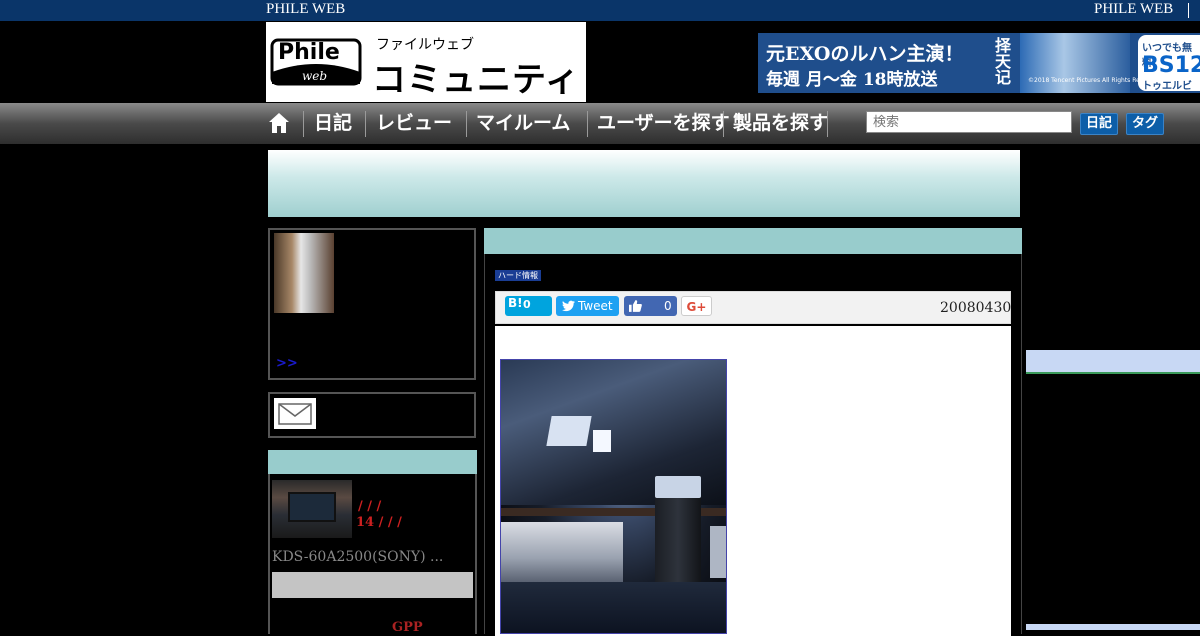 This screenshot has width=1200, height=636. I want to click on photo-label, so click(569, 431).